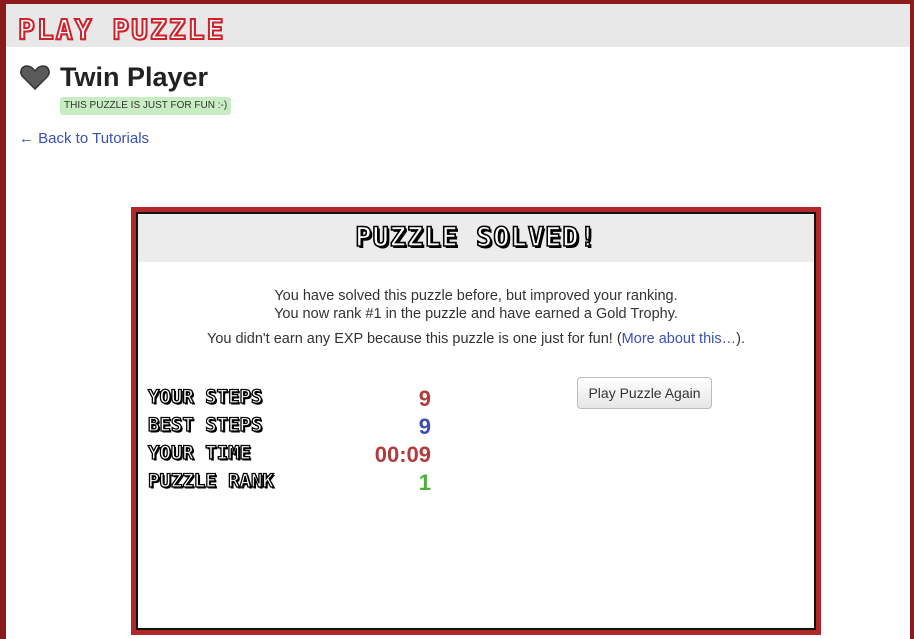  I want to click on result-panel-header: PUZZLE SOLVED!, so click(476, 238).